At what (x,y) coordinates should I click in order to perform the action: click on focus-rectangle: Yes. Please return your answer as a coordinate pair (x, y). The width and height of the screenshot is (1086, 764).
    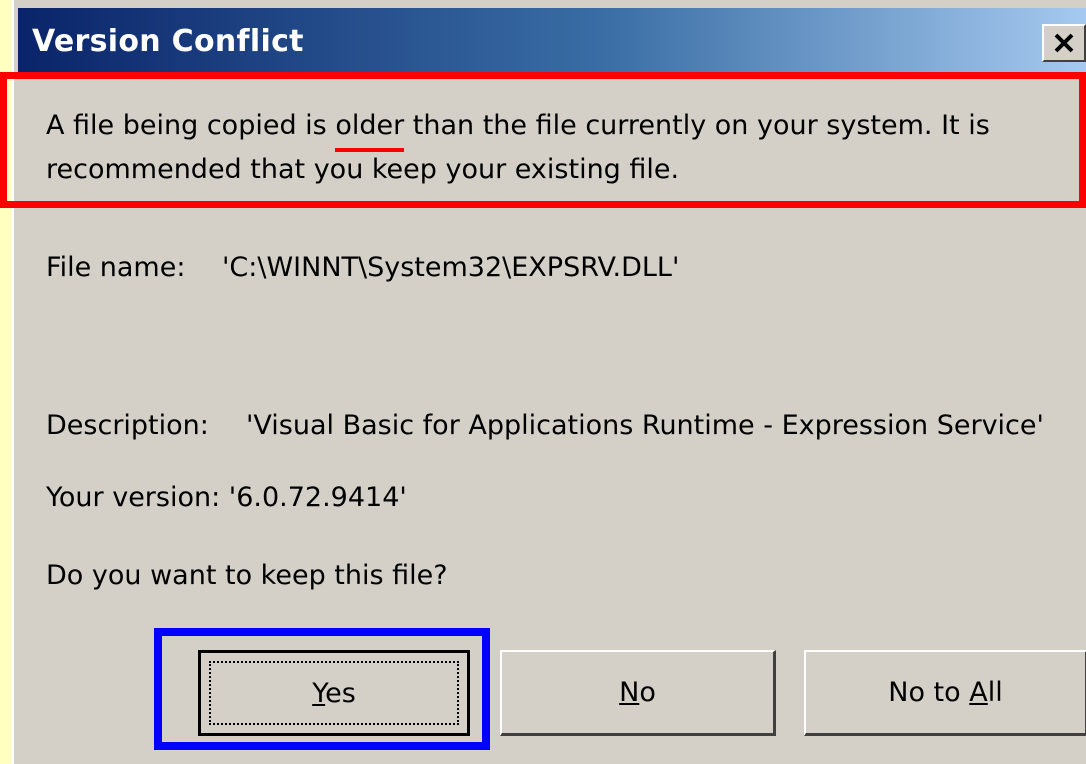
    Looking at the image, I should click on (334, 693).